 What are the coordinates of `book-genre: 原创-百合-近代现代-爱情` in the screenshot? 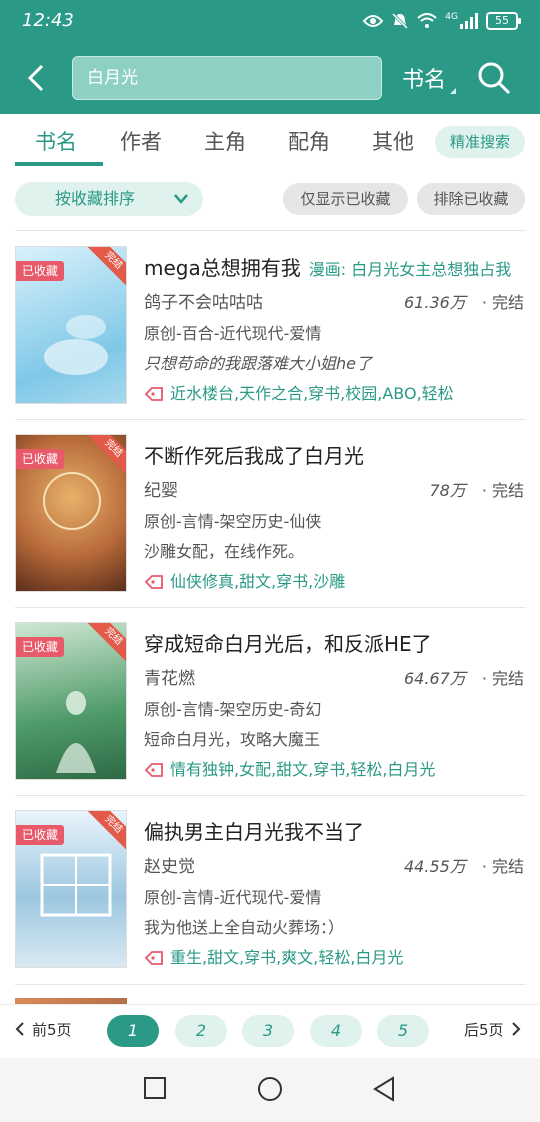 It's located at (233, 333).